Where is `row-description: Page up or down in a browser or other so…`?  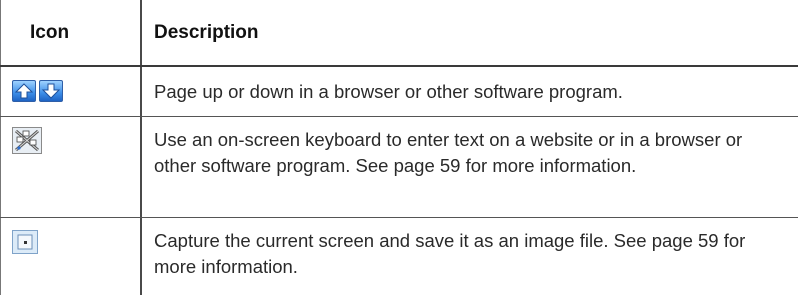 row-description: Page up or down in a browser or other so… is located at coordinates (388, 91).